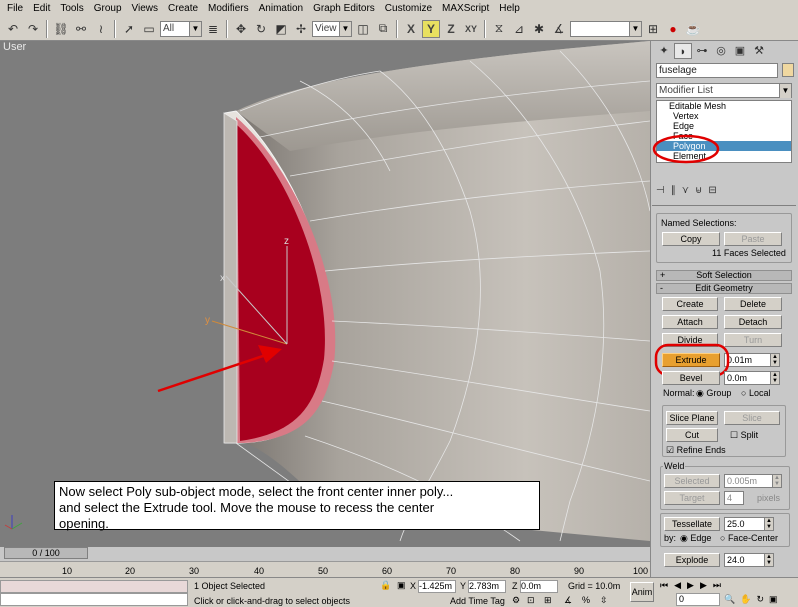 Image resolution: width=798 pixels, height=607 pixels. What do you see at coordinates (692, 418) in the screenshot?
I see `slice-plane-button: Slice Plane` at bounding box center [692, 418].